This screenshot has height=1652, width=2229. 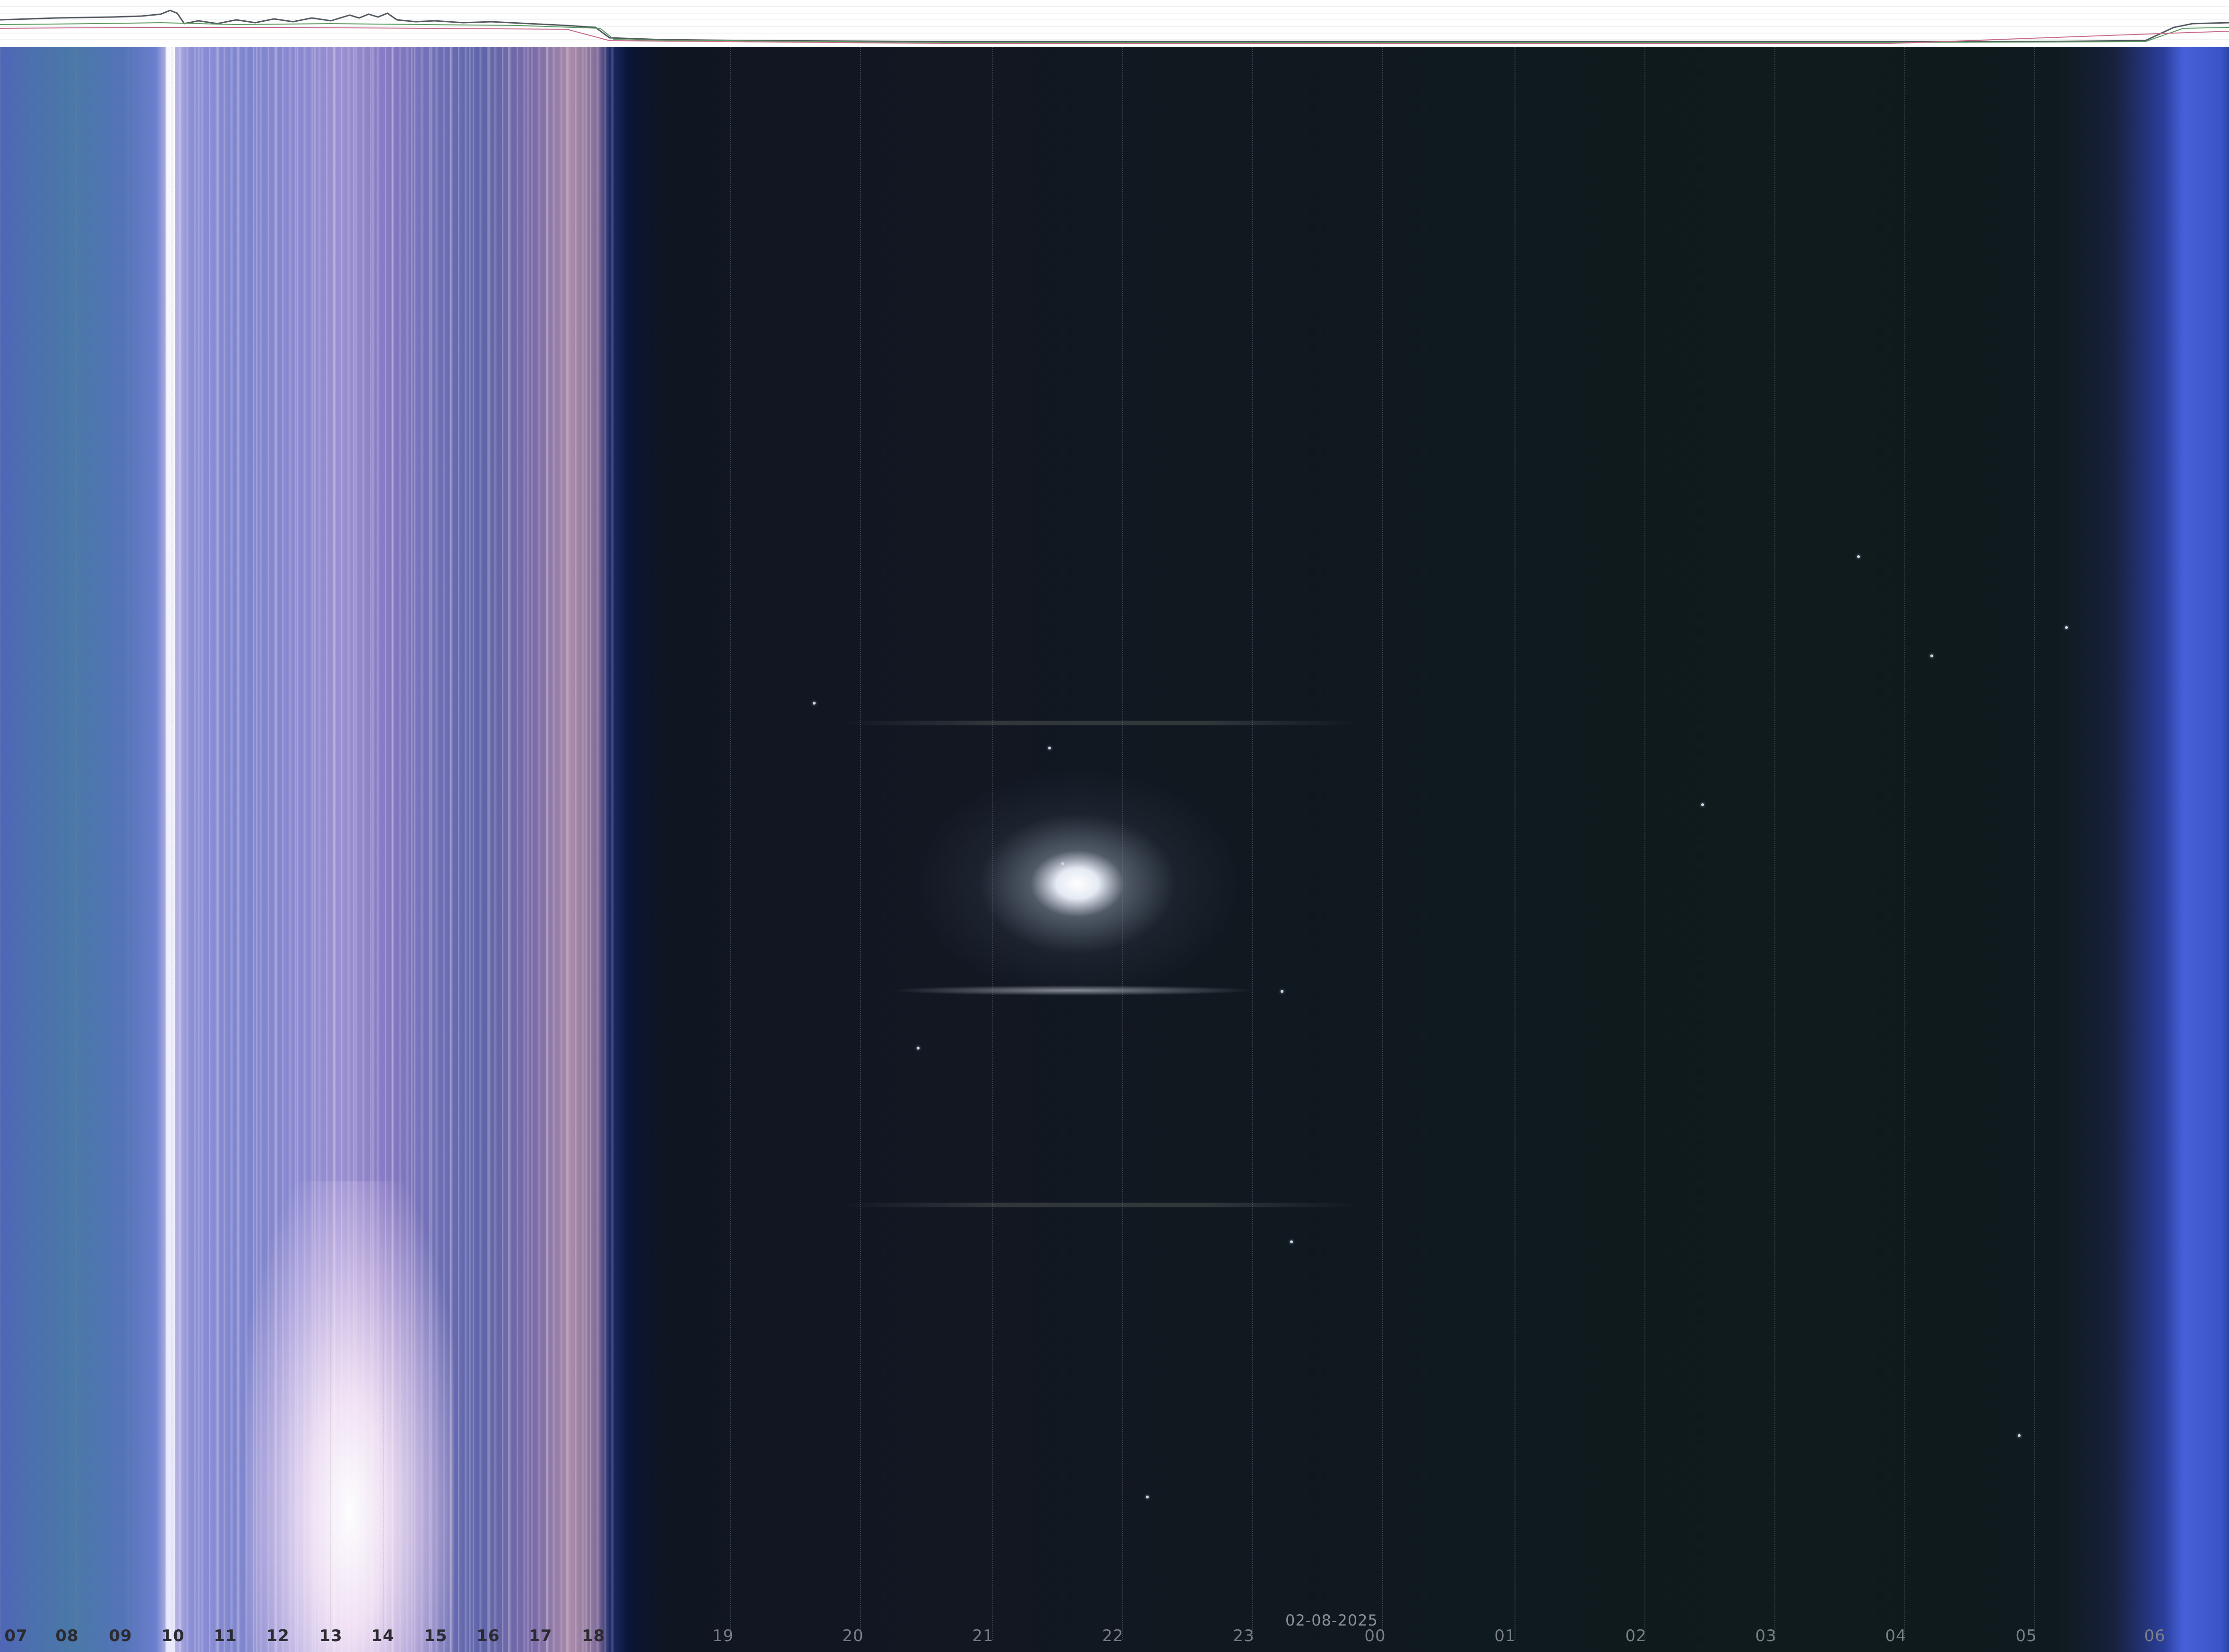 I want to click on hour-label: 20, so click(x=853, y=1635).